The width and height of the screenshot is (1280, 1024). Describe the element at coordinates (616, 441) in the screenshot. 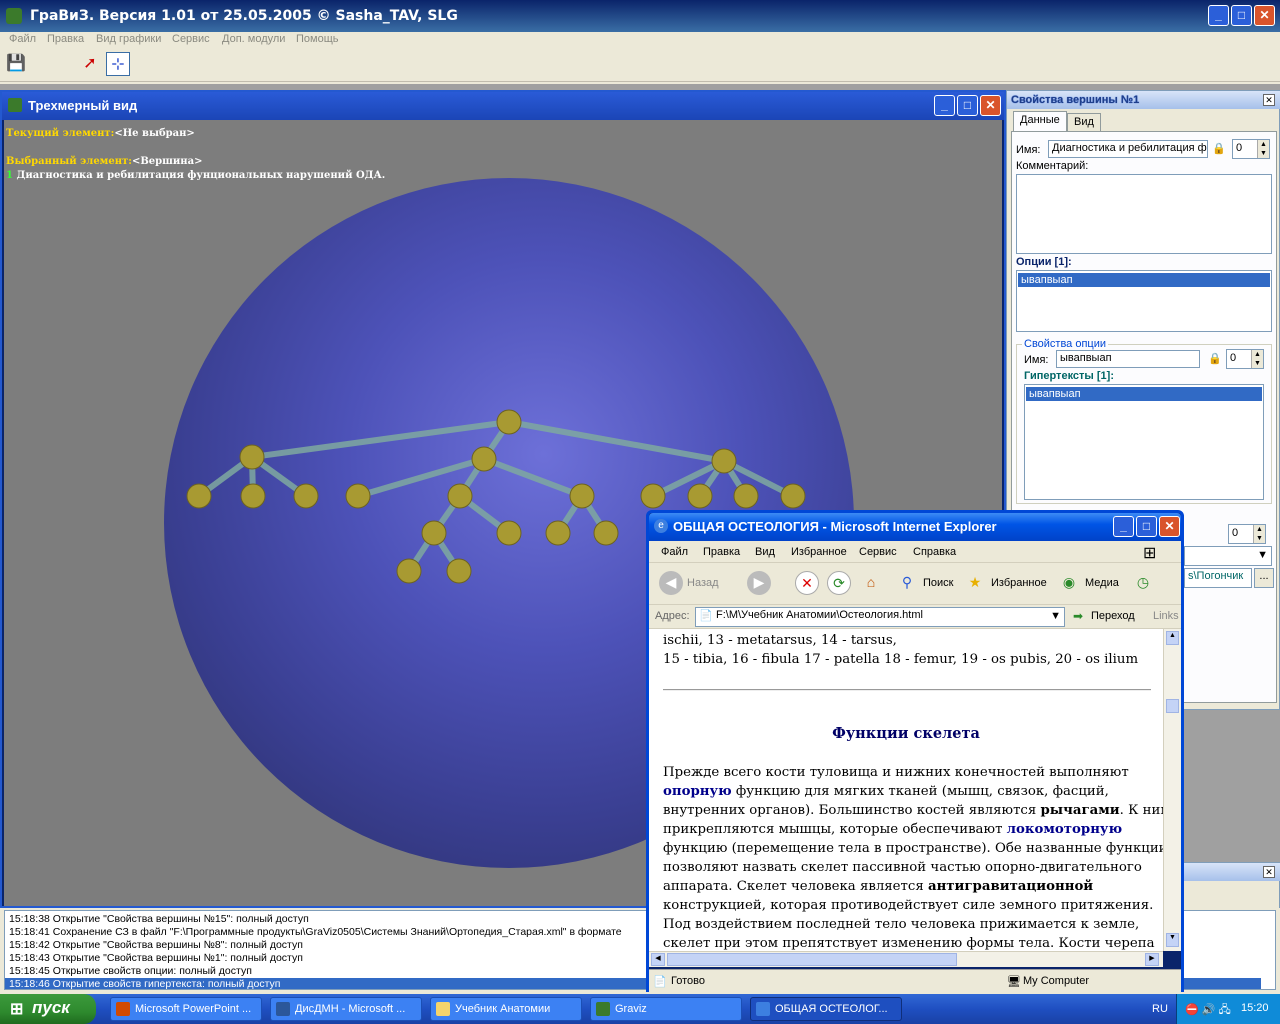

I see `edge` at that location.